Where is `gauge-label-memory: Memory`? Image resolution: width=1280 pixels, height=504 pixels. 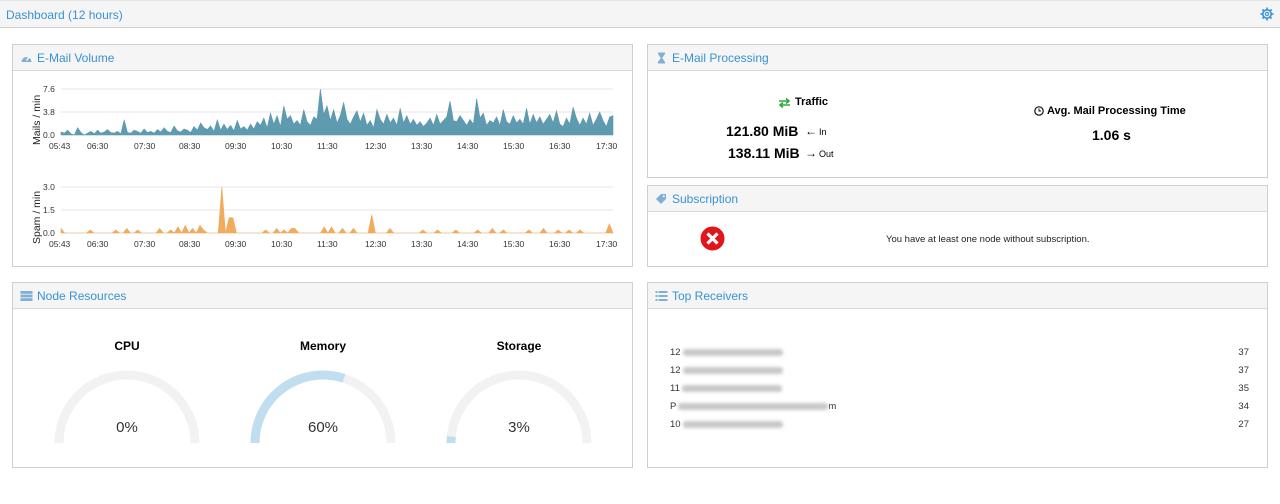 gauge-label-memory: Memory is located at coordinates (322, 346).